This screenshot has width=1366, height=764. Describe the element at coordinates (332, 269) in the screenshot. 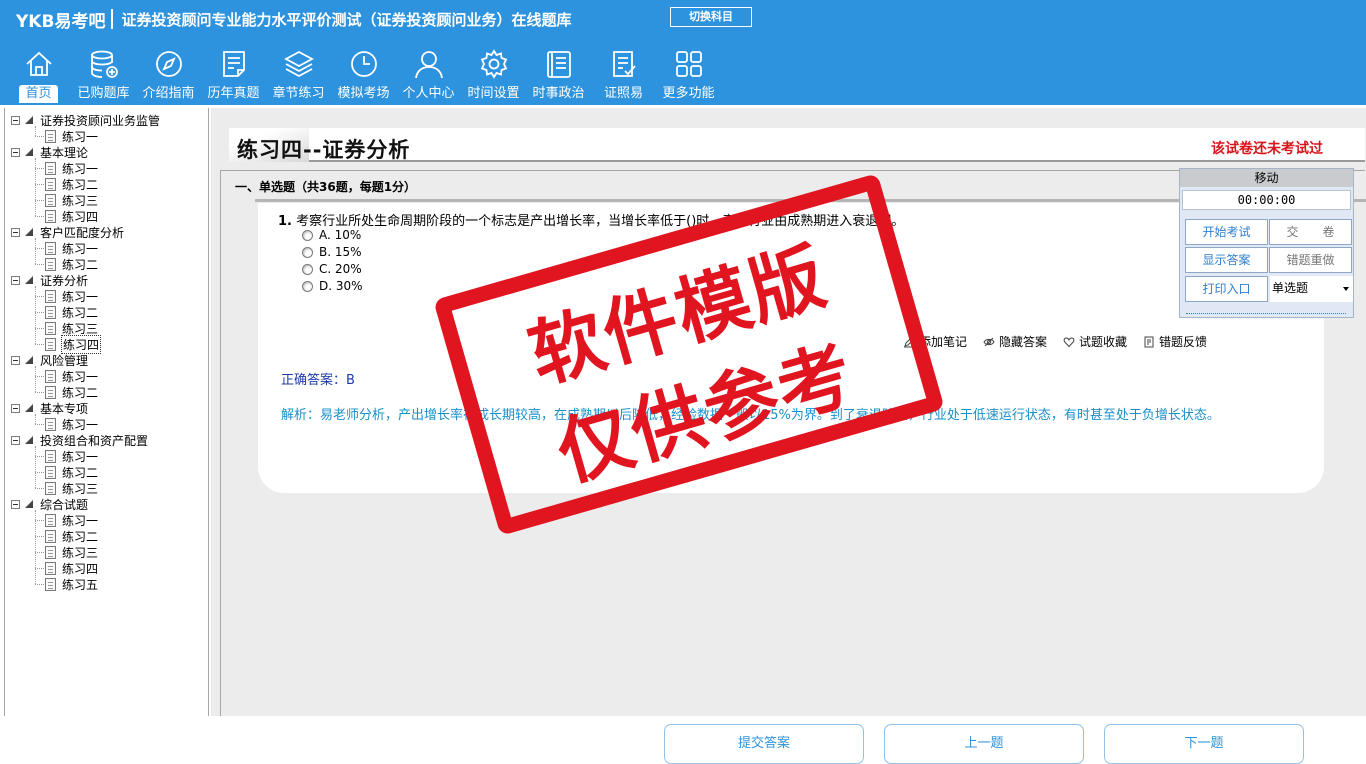

I see `option-c: C. 20%` at that location.